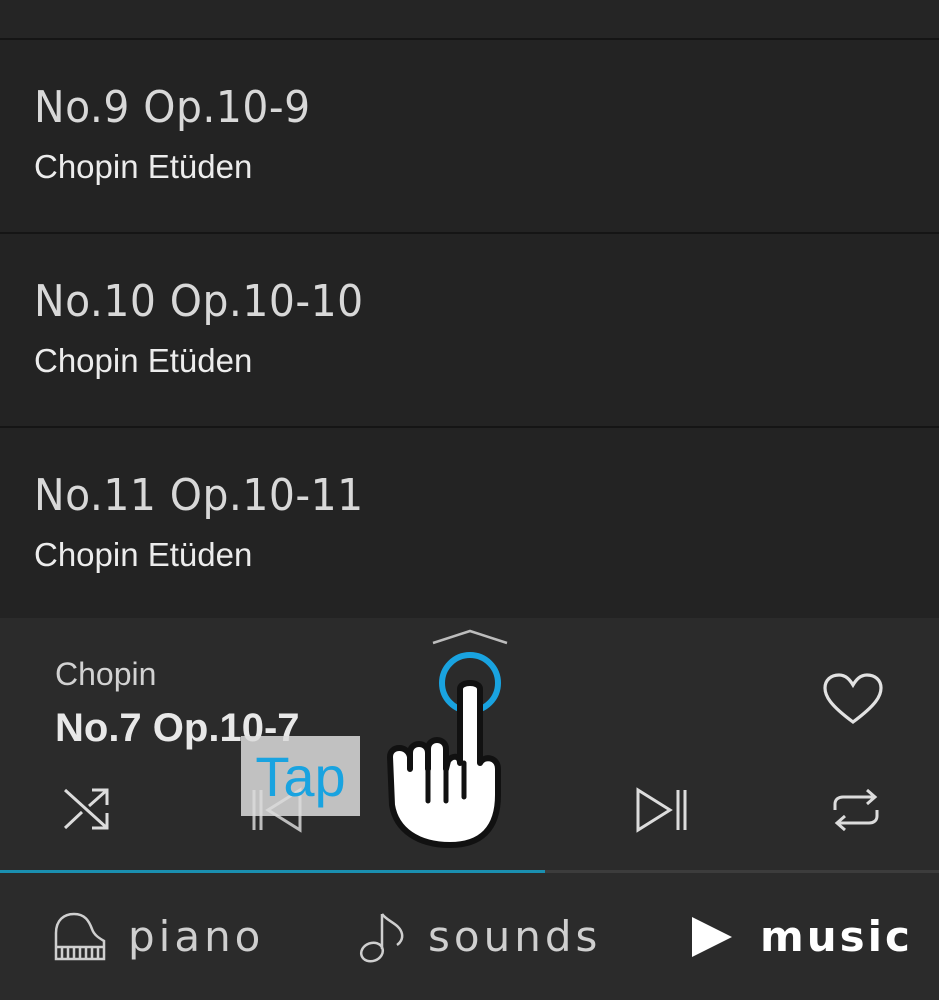 This screenshot has width=939, height=1000. I want to click on nav-tab-music: music, so click(801, 936).